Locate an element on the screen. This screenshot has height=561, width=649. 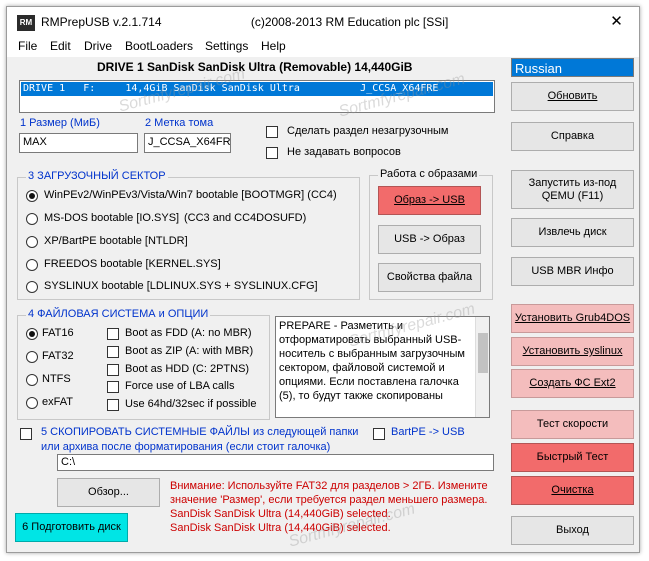
copy-path-input: C:\ is located at coordinates (275, 462).